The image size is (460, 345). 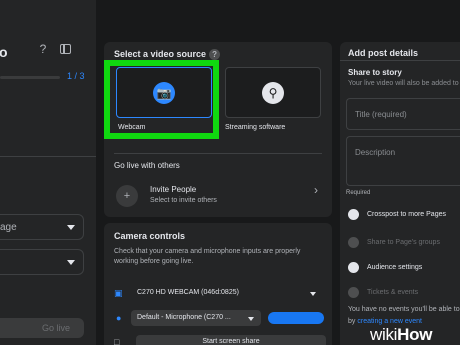 I want to click on dropdown-value: age, so click(x=8, y=227).